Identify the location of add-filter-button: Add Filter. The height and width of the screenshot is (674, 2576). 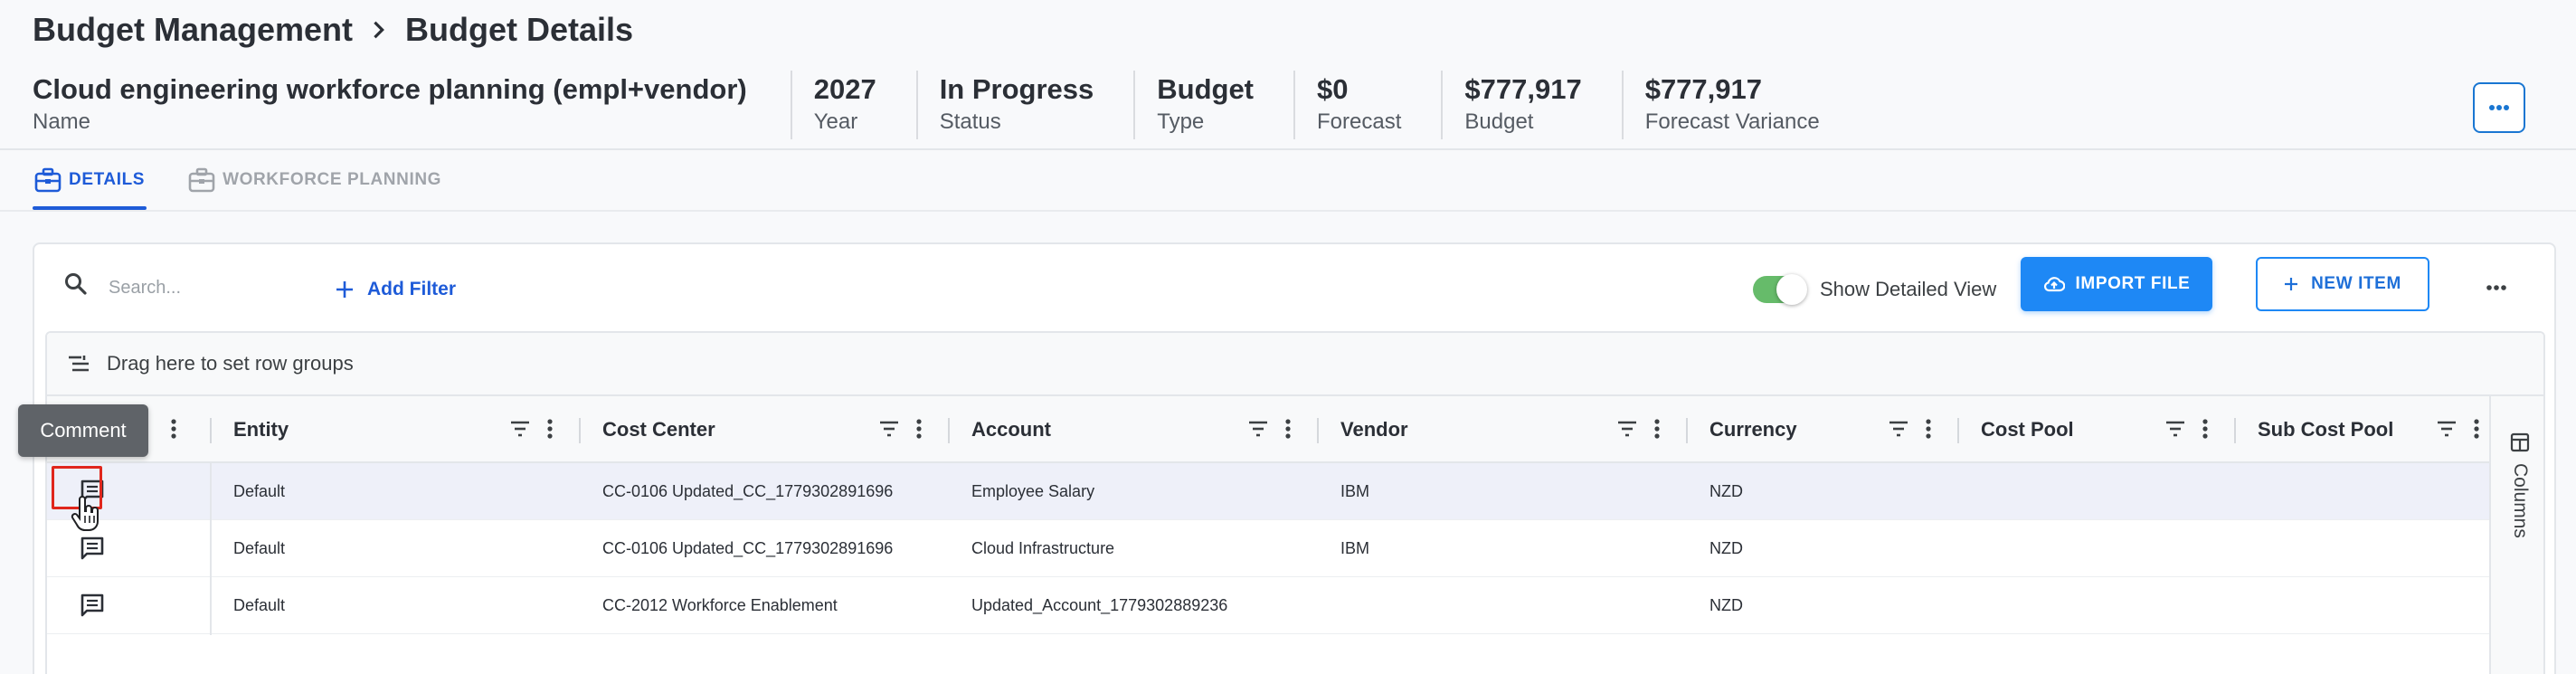
(396, 289).